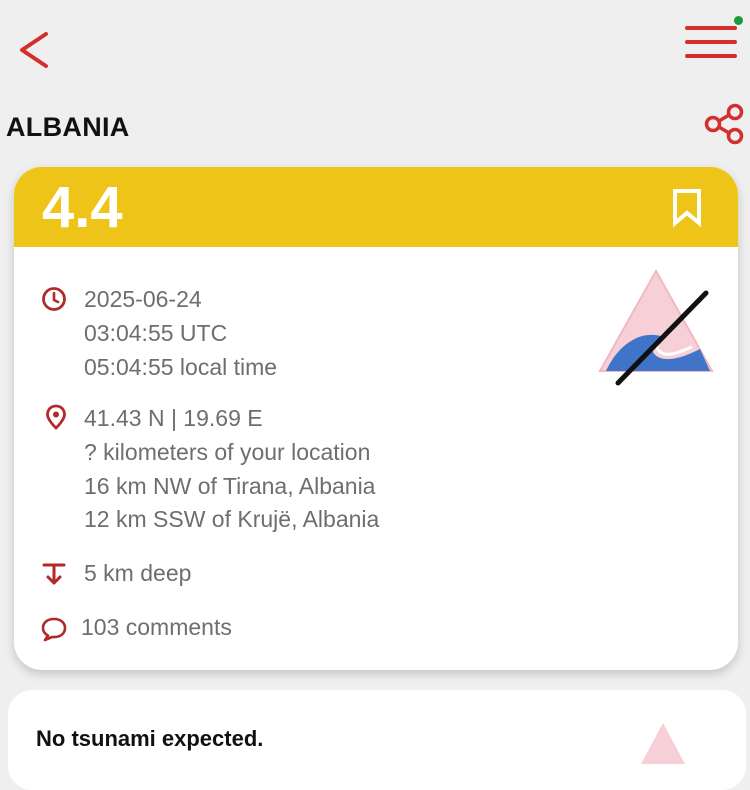 This screenshot has width=750, height=790. I want to click on share-icon, so click(724, 124).